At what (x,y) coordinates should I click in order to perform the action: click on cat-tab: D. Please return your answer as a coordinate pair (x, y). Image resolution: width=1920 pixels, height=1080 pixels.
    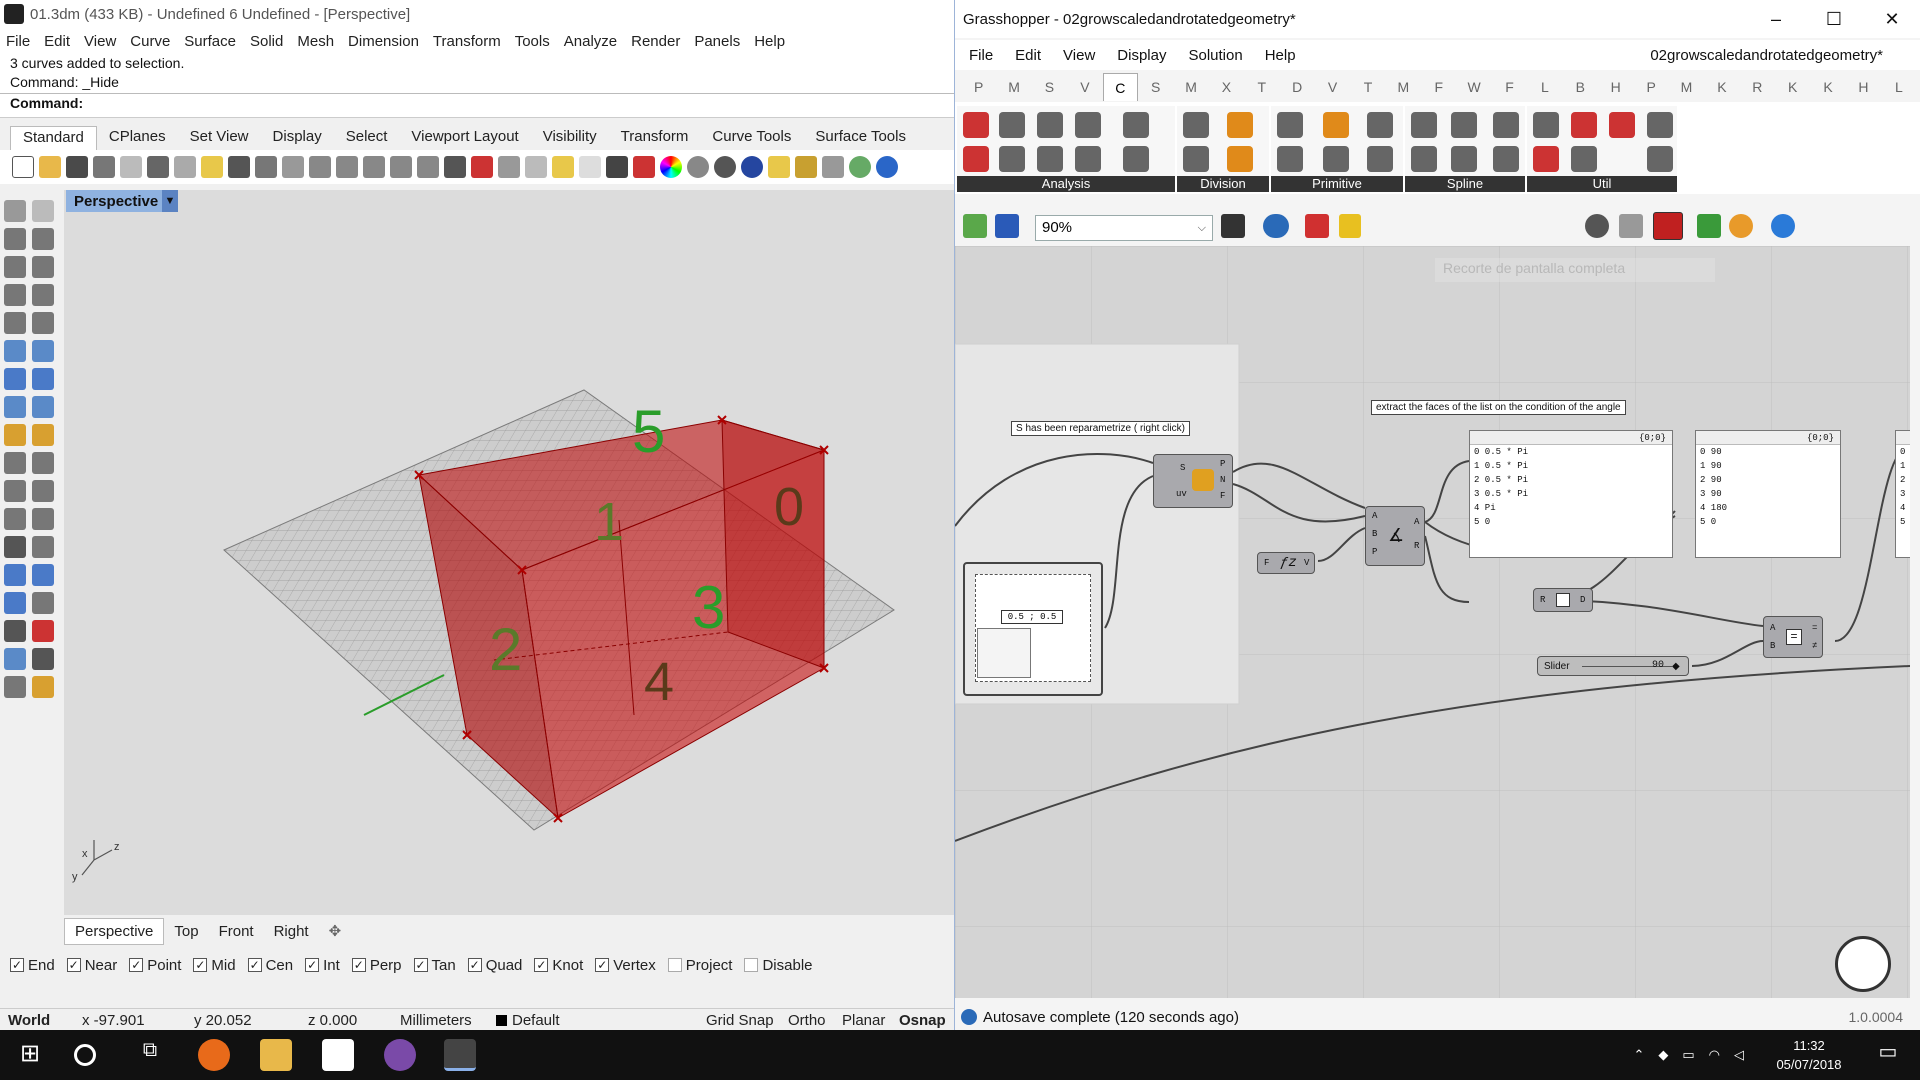
    Looking at the image, I should click on (1297, 87).